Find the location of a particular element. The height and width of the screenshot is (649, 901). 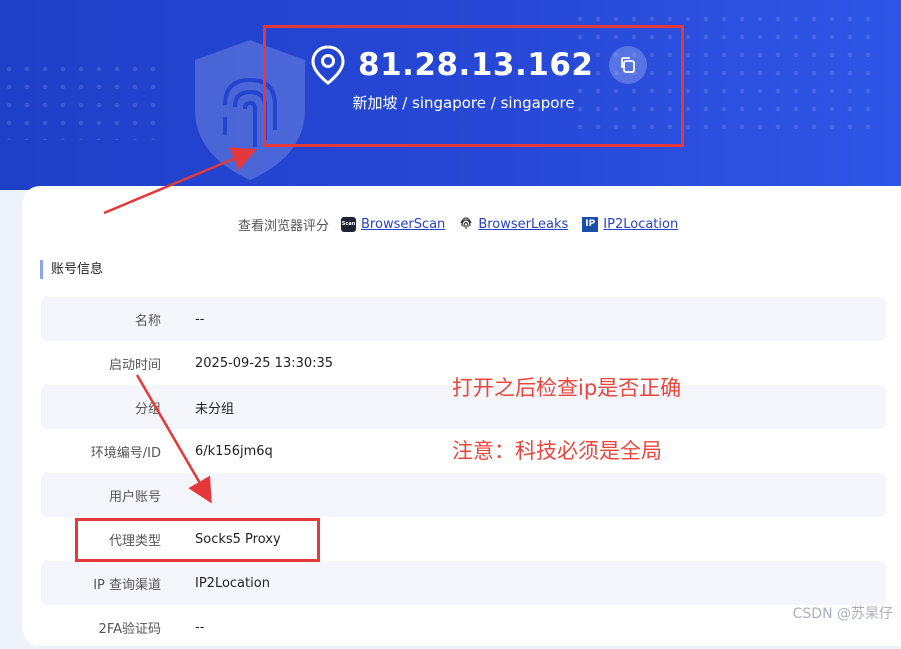

annotation-arrows is located at coordinates (180, 325).